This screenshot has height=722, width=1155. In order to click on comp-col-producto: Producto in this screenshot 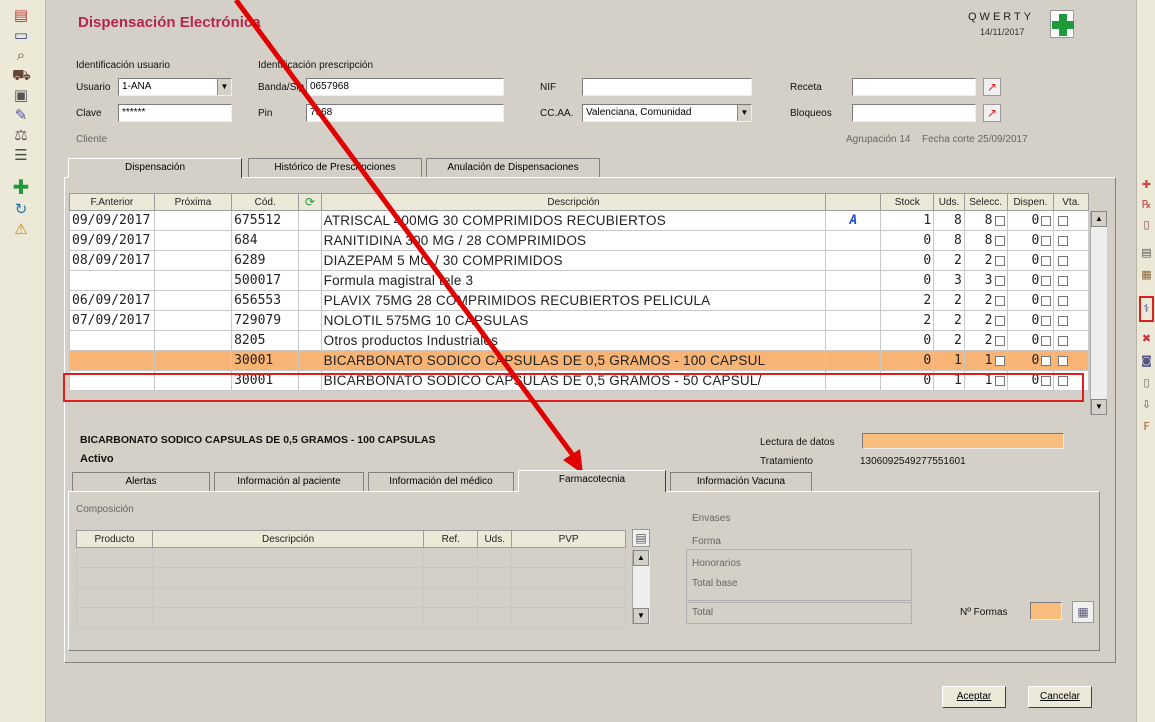, I will do `click(114, 539)`.